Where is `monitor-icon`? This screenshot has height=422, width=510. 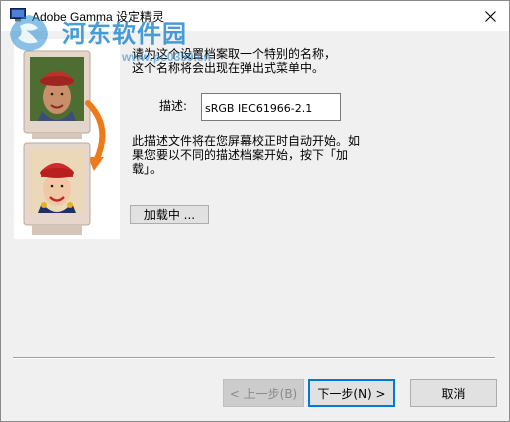 monitor-icon is located at coordinates (18, 15).